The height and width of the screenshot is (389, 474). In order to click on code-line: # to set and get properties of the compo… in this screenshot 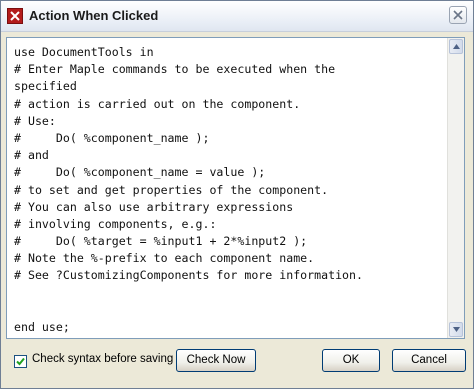, I will do `click(171, 189)`.